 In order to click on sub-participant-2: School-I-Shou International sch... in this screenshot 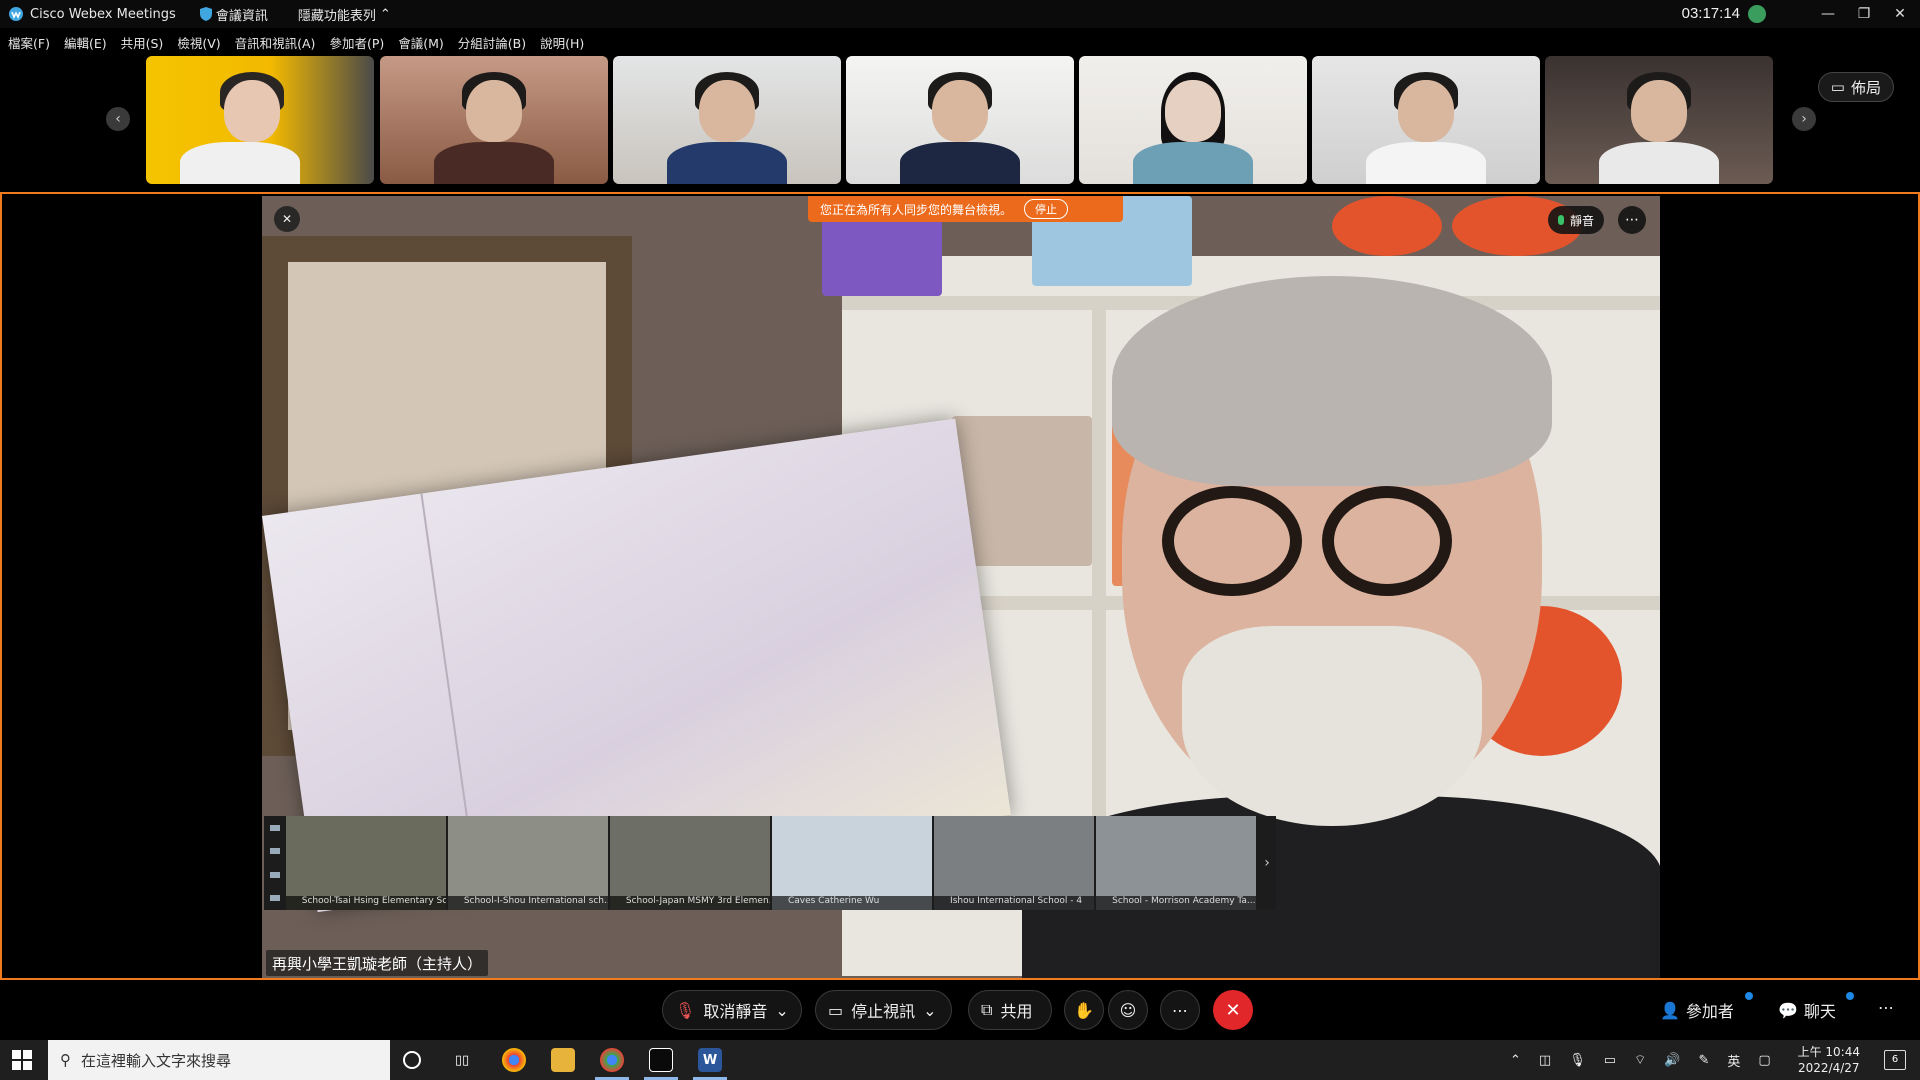, I will do `click(527, 863)`.